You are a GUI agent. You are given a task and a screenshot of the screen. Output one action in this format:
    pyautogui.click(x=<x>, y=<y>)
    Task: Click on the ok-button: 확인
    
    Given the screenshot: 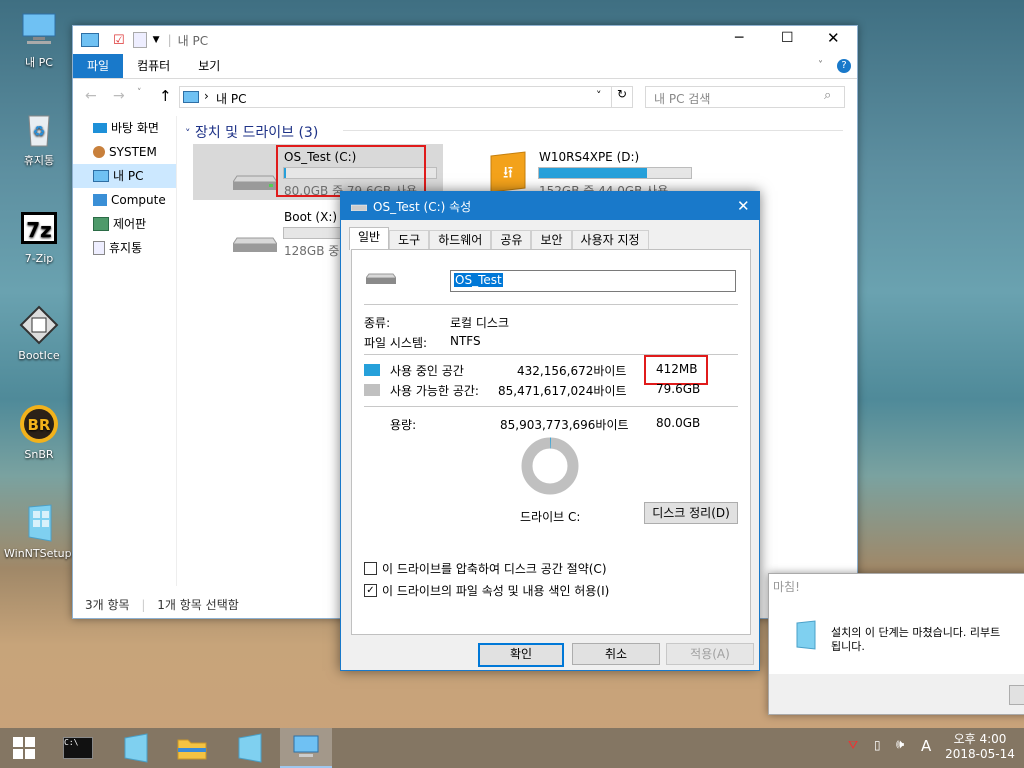 What is the action you would take?
    pyautogui.click(x=521, y=655)
    